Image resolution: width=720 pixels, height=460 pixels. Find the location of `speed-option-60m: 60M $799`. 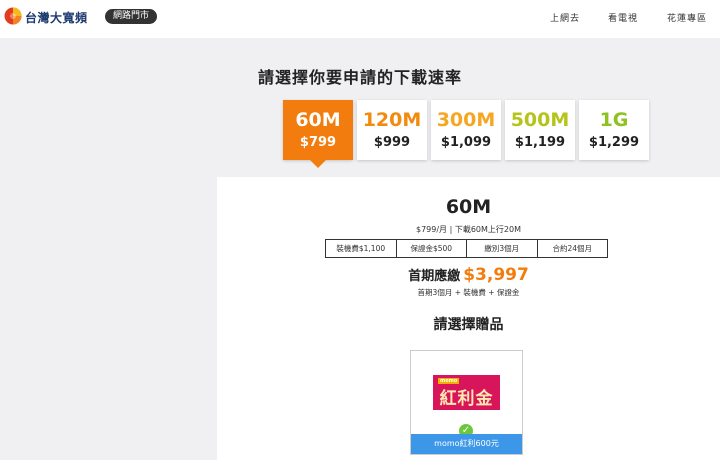

speed-option-60m: 60M $799 is located at coordinates (318, 134).